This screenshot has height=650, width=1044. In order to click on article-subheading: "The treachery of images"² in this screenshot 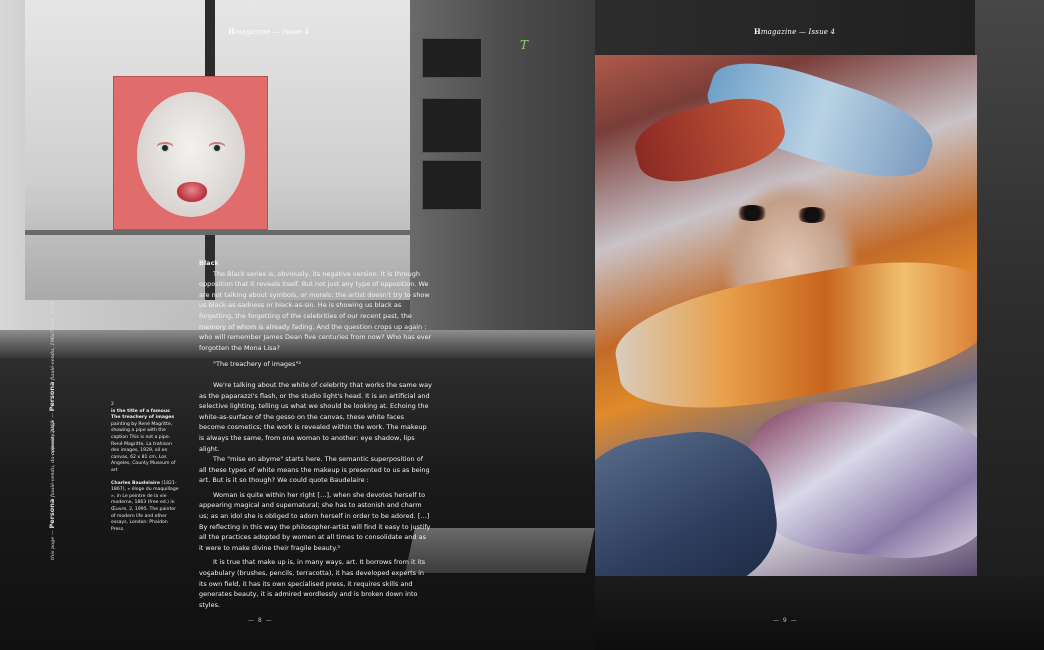, I will do `click(257, 364)`.